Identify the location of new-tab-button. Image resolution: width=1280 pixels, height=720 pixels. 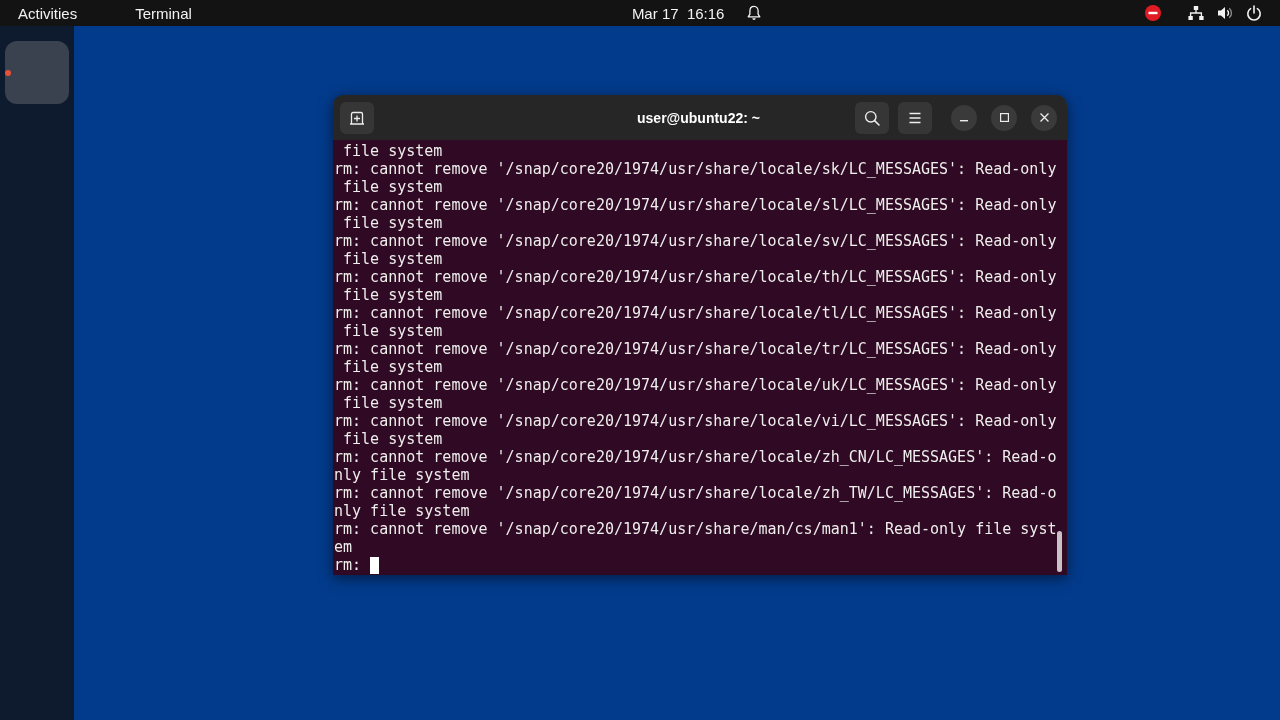
(357, 117).